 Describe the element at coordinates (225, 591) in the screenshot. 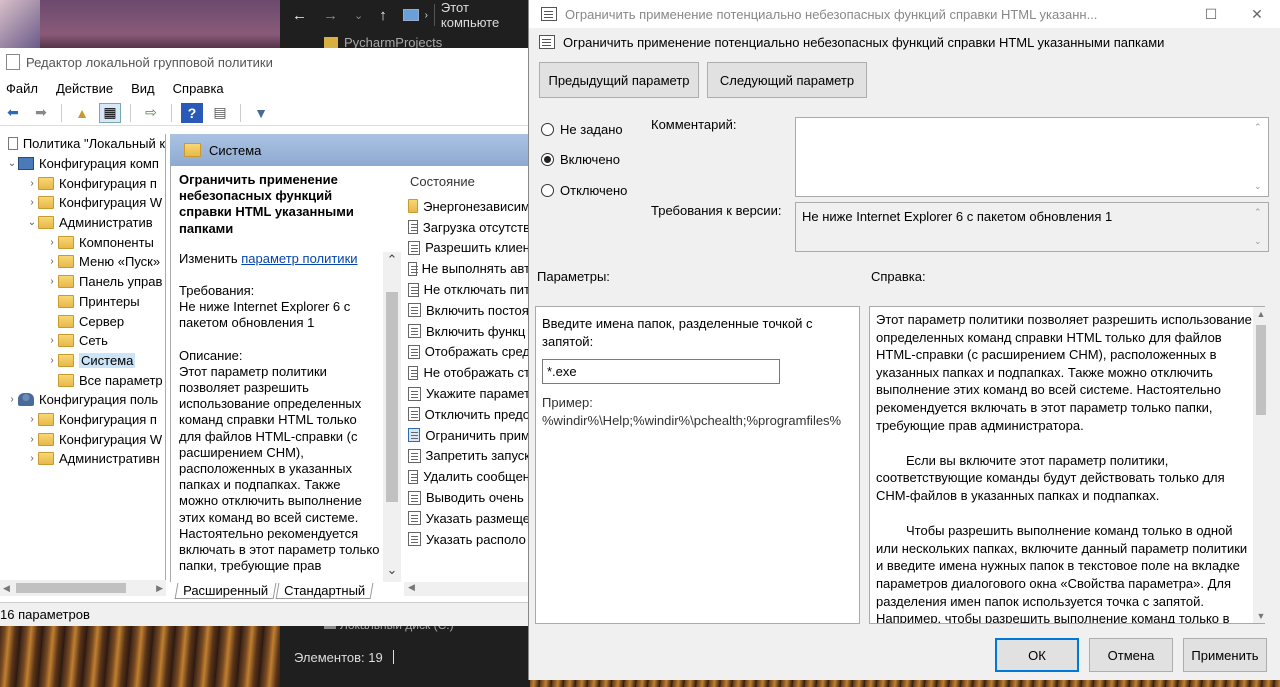

I see `tab-extended: Расширенный` at that location.